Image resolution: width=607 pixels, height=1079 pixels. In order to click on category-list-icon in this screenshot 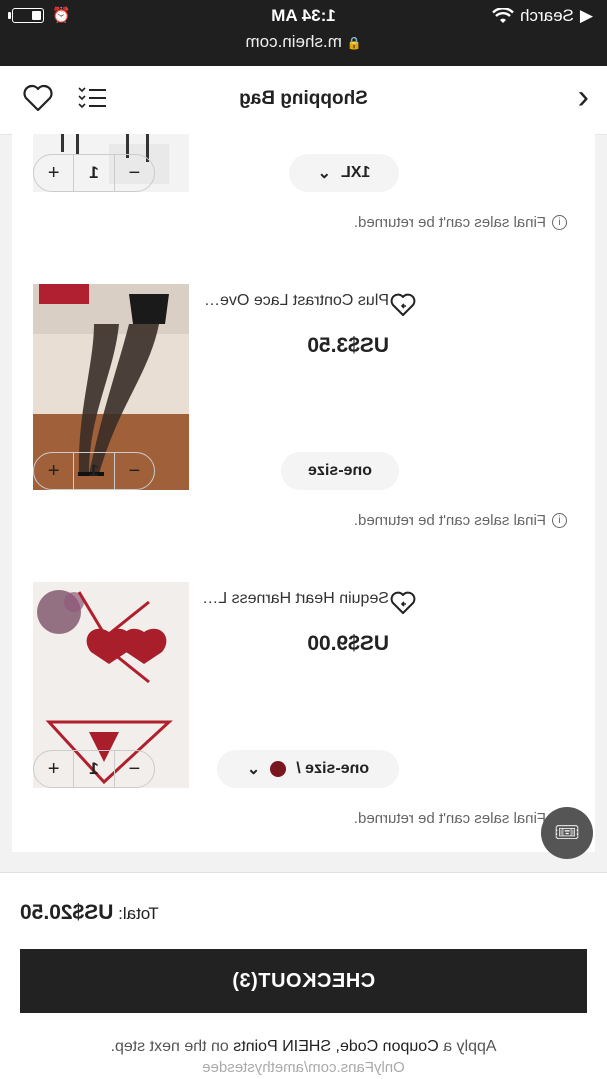, I will do `click(93, 98)`.